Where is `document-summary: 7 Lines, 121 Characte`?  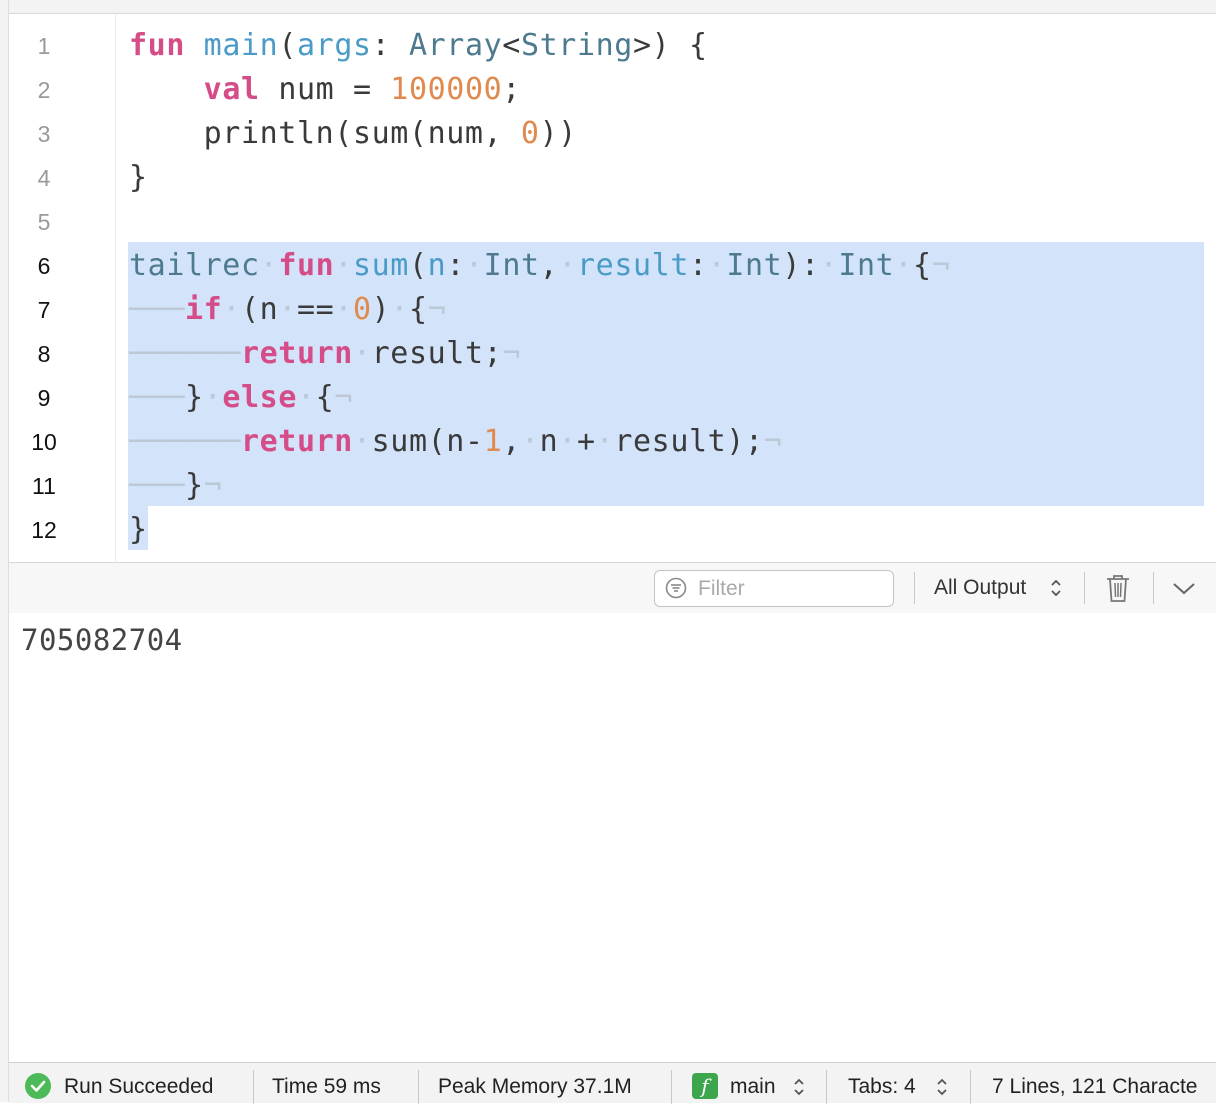
document-summary: 7 Lines, 121 Characte is located at coordinates (1095, 1086).